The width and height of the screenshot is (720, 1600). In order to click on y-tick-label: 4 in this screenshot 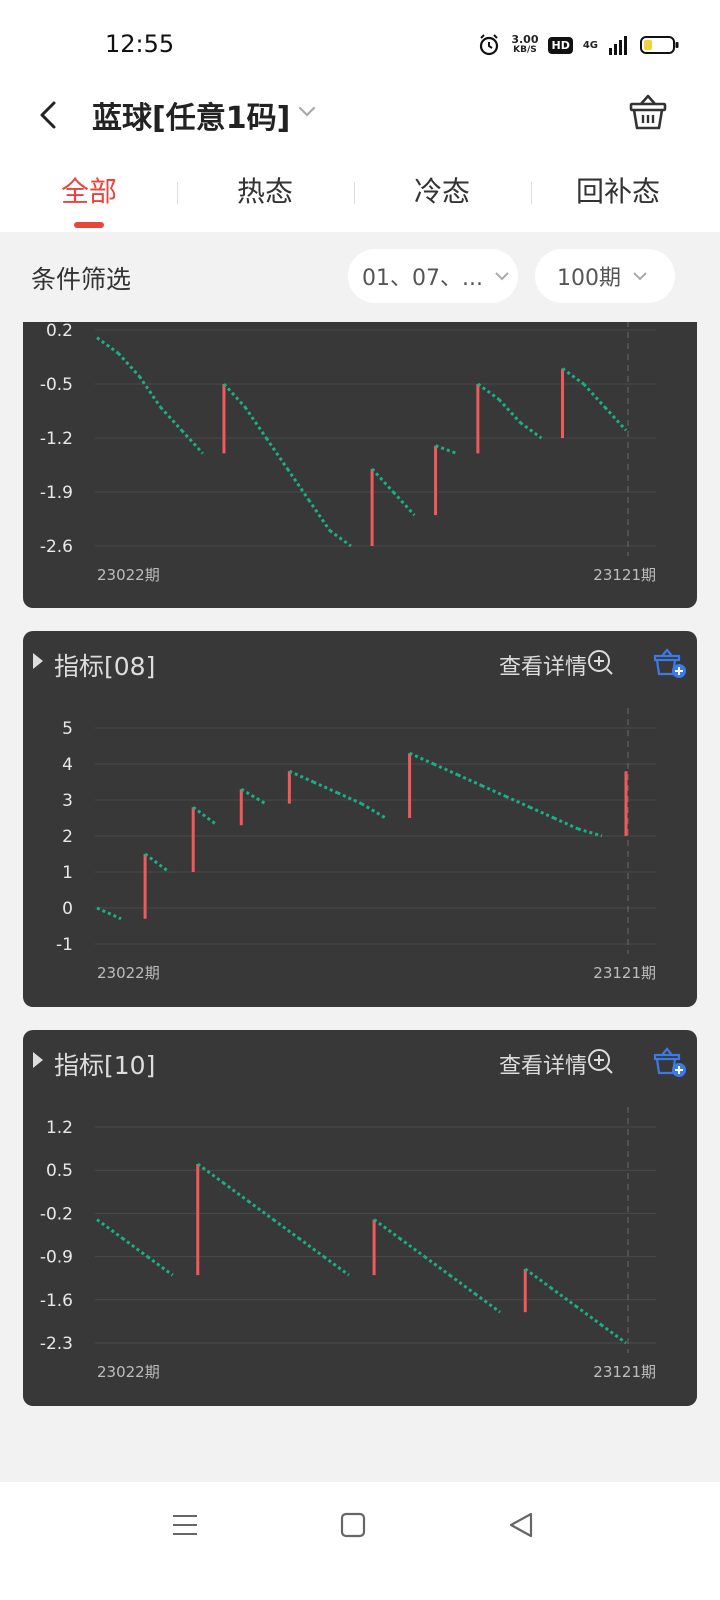, I will do `click(67, 765)`.